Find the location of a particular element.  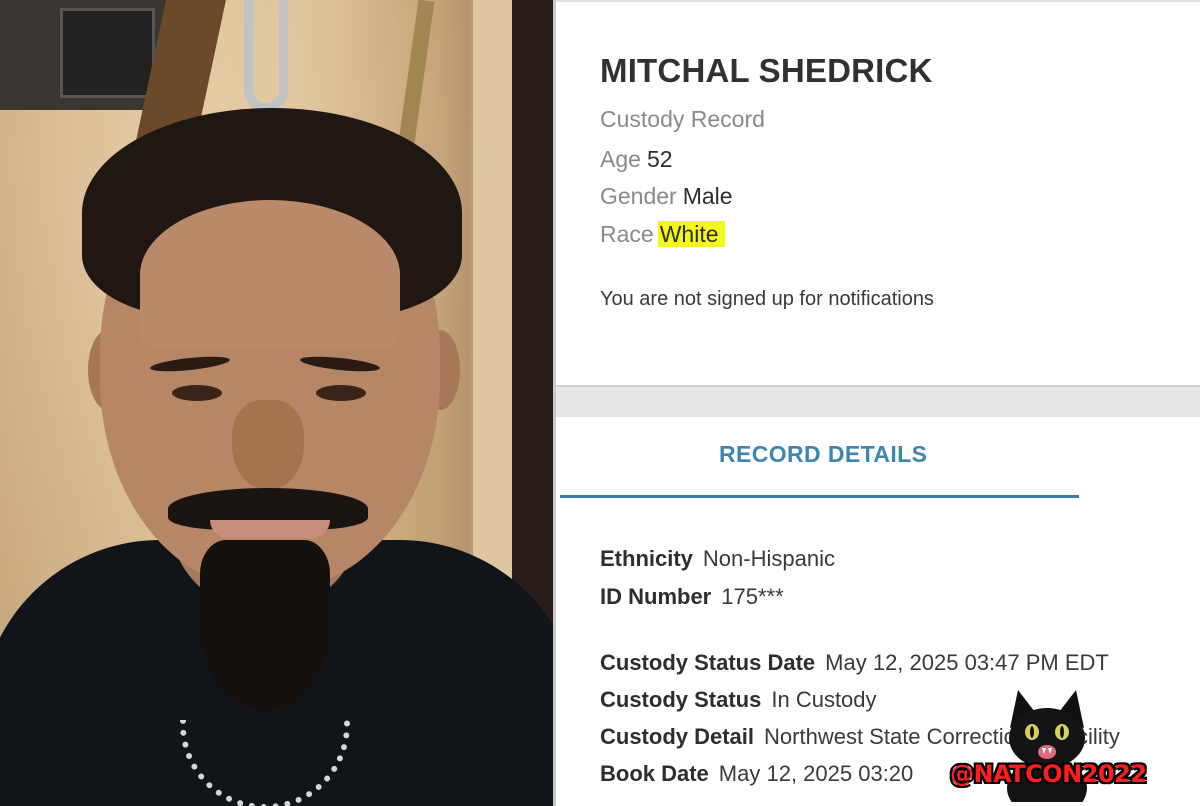

age-line: Age 52 is located at coordinates (636, 159).